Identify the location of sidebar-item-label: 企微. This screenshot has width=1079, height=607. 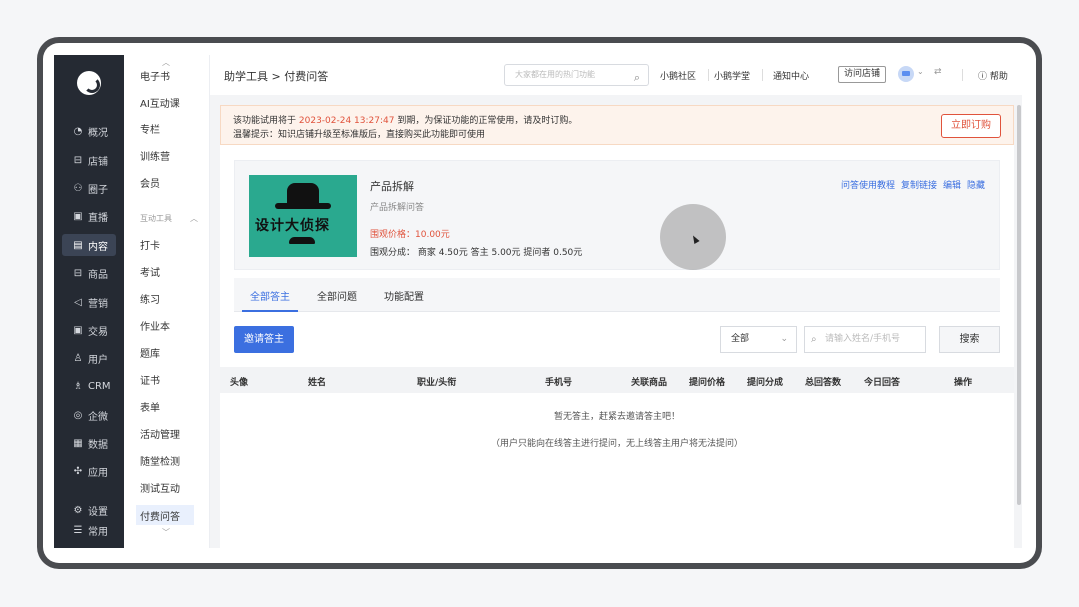
(98, 417).